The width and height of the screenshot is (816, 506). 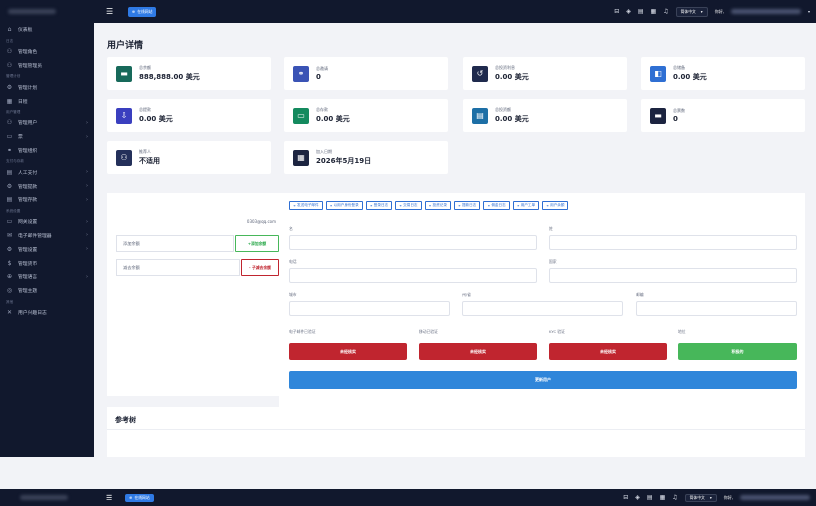 I want to click on document-icon: ▤, so click(x=641, y=11).